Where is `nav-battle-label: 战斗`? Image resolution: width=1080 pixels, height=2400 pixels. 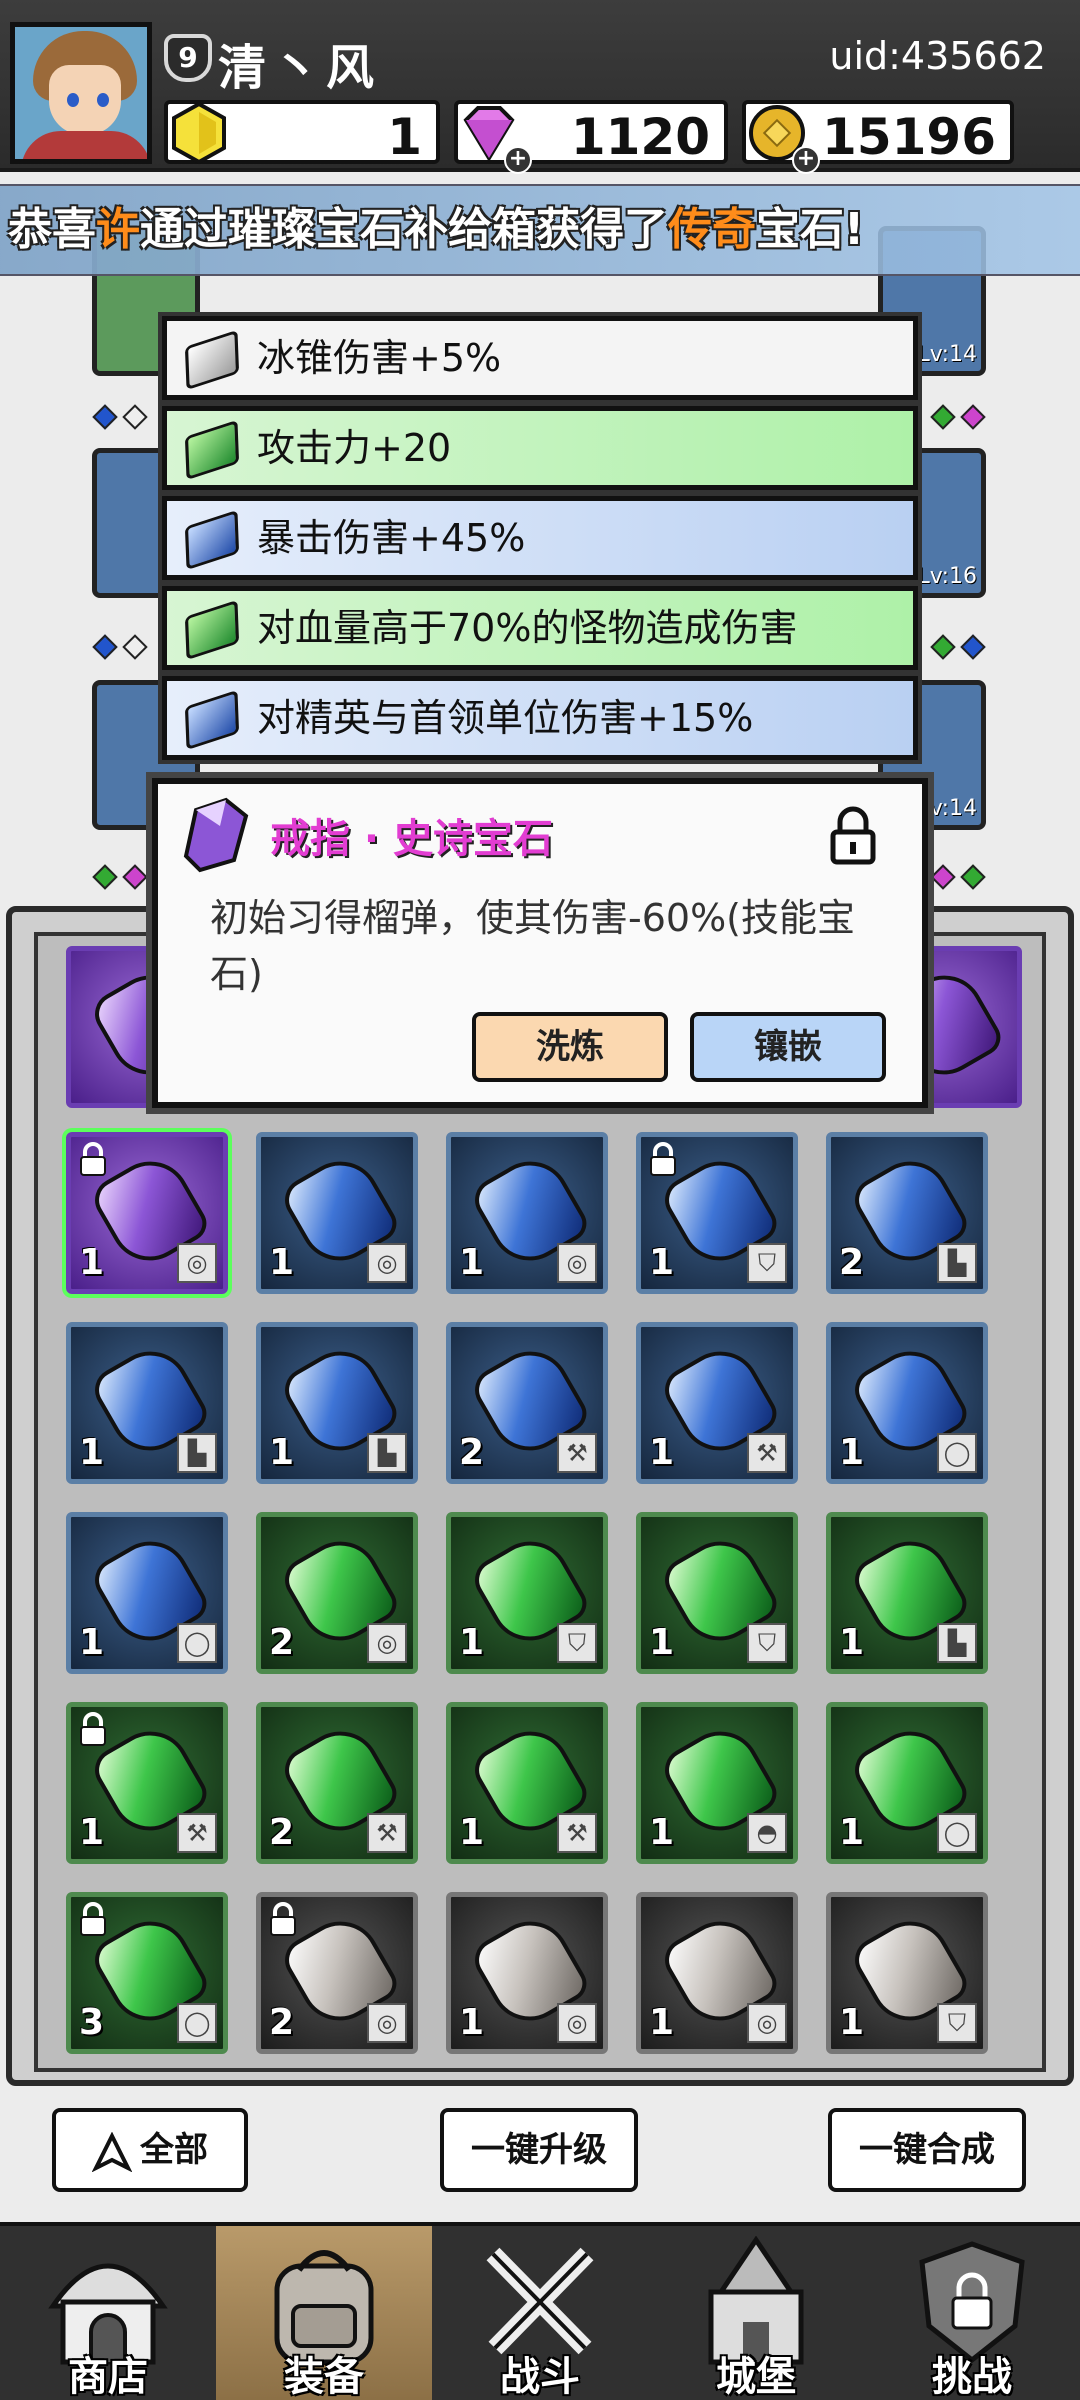 nav-battle-label: 战斗 is located at coordinates (540, 2377).